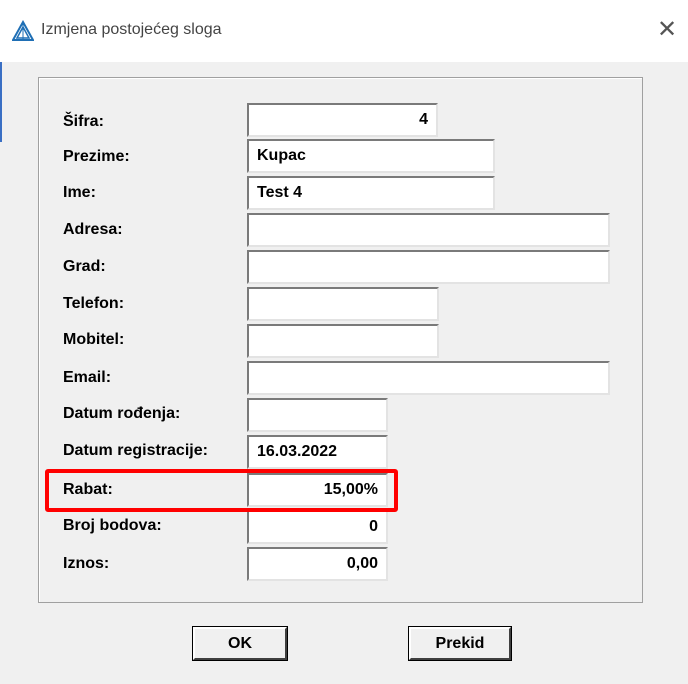 The image size is (688, 684). Describe the element at coordinates (93, 229) in the screenshot. I see `label-adresa: Adresa:` at that location.